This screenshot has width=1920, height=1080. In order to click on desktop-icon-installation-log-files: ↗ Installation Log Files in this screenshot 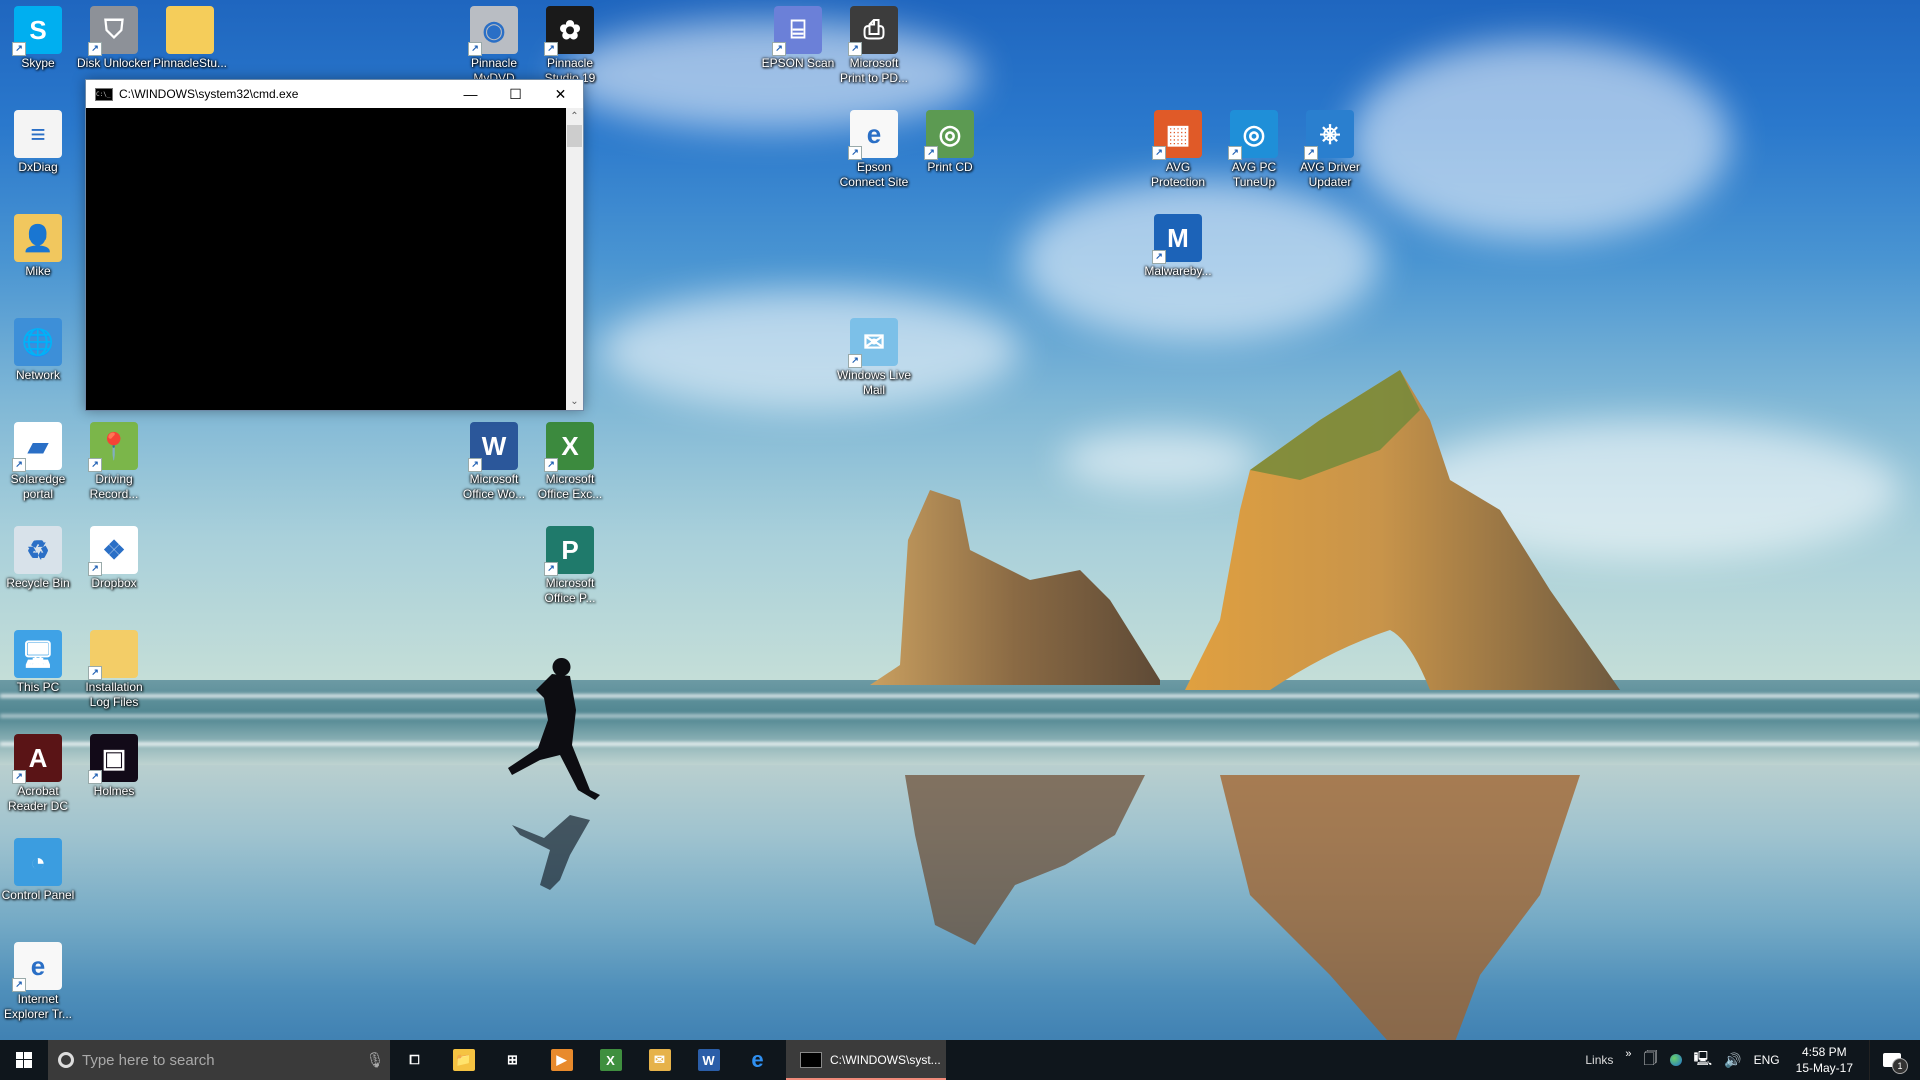, I will do `click(114, 668)`.